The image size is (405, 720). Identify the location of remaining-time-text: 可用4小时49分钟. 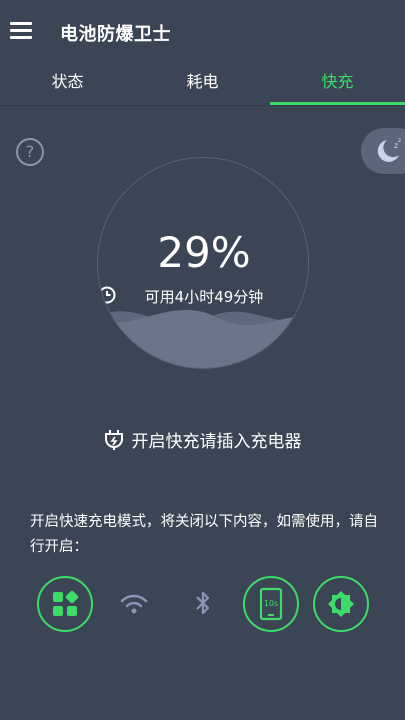
(204, 297).